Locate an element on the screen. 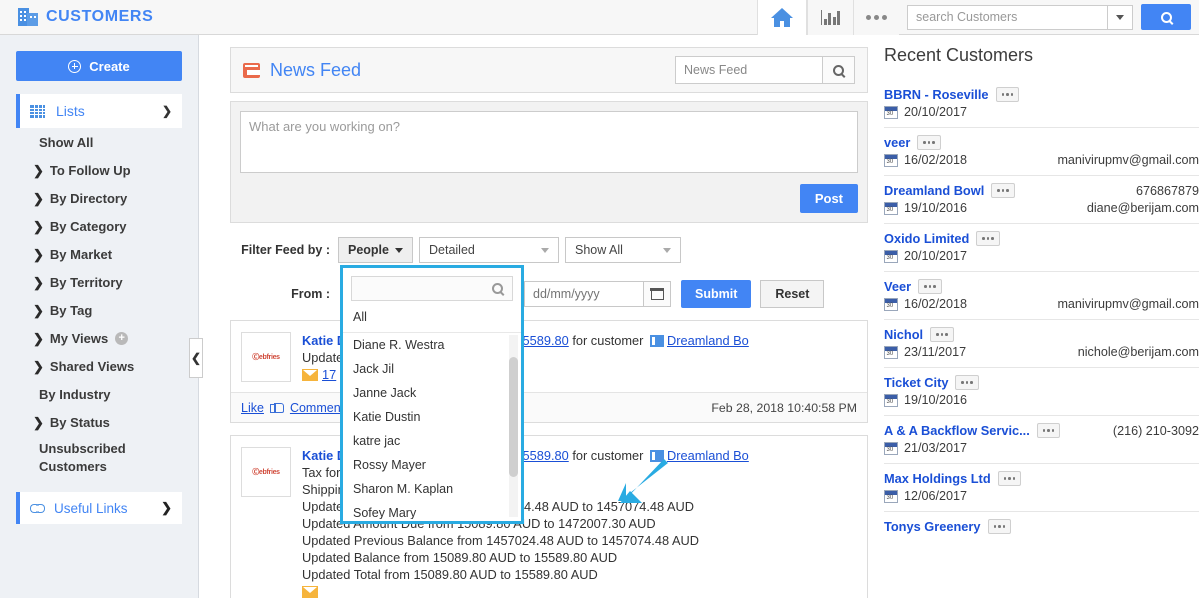 This screenshot has height=598, width=1199. people-dropdown-item: Sharon M. Kaplan is located at coordinates (432, 489).